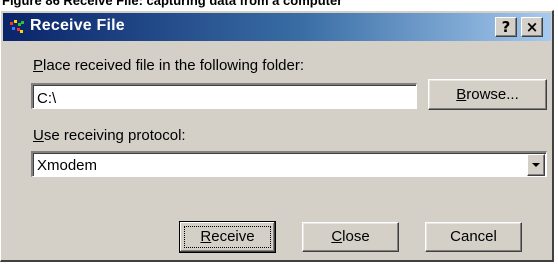 The width and height of the screenshot is (558, 264). I want to click on close-accel: C, so click(337, 236).